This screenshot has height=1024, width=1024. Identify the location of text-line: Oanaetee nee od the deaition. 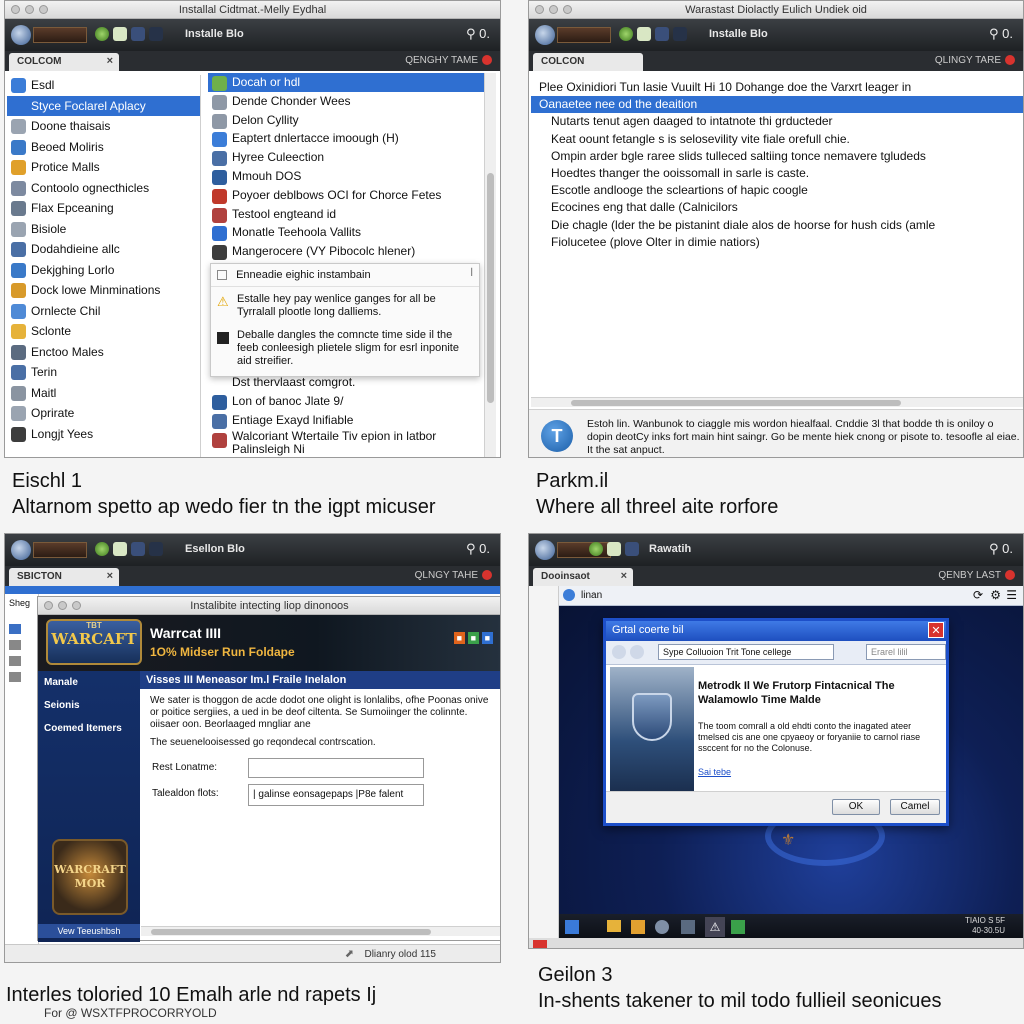
(777, 105).